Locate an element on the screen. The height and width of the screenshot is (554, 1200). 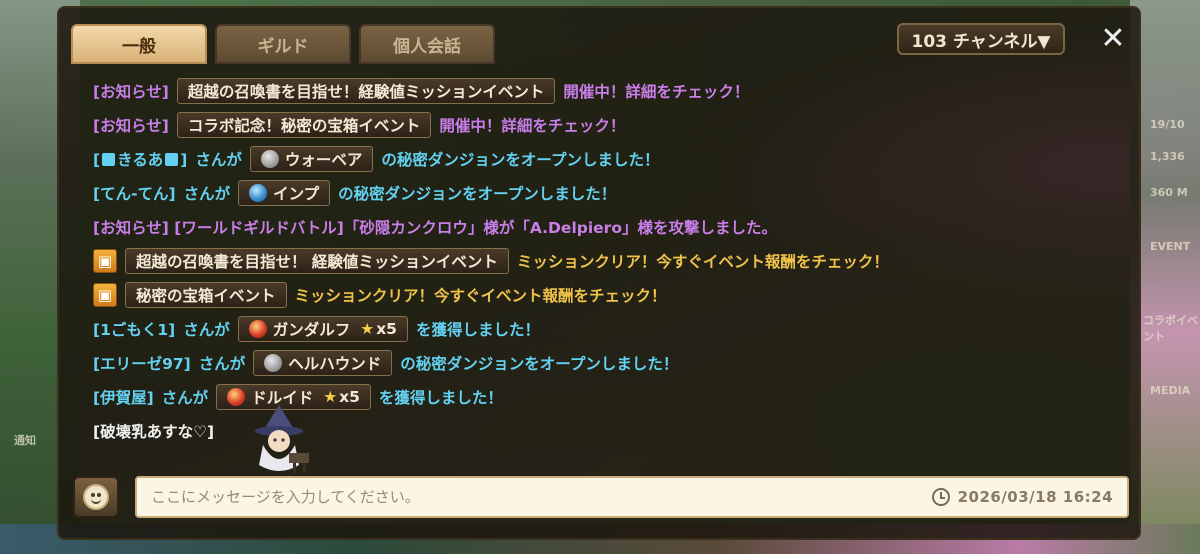
chat-tabs: 一般 ギルド 個人会話 is located at coordinates (283, 44).